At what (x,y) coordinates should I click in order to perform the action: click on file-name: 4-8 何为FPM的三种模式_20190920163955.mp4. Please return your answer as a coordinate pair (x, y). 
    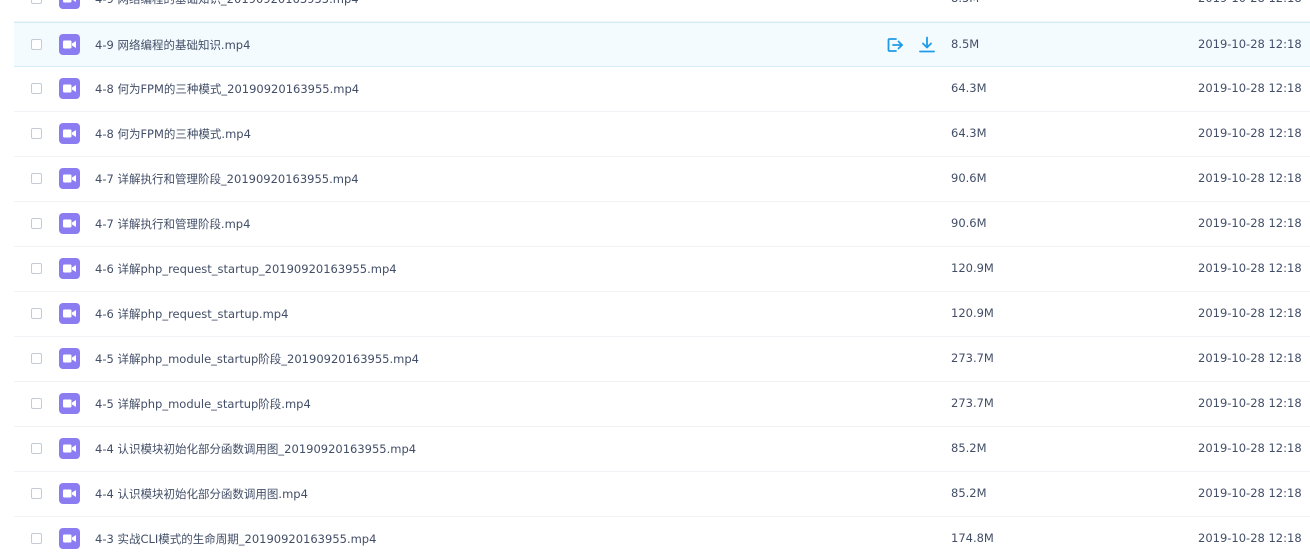
    Looking at the image, I should click on (227, 89).